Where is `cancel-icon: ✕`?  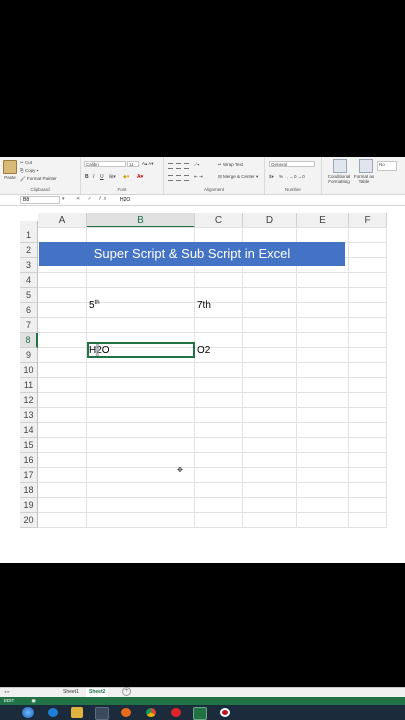 cancel-icon: ✕ is located at coordinates (79, 199).